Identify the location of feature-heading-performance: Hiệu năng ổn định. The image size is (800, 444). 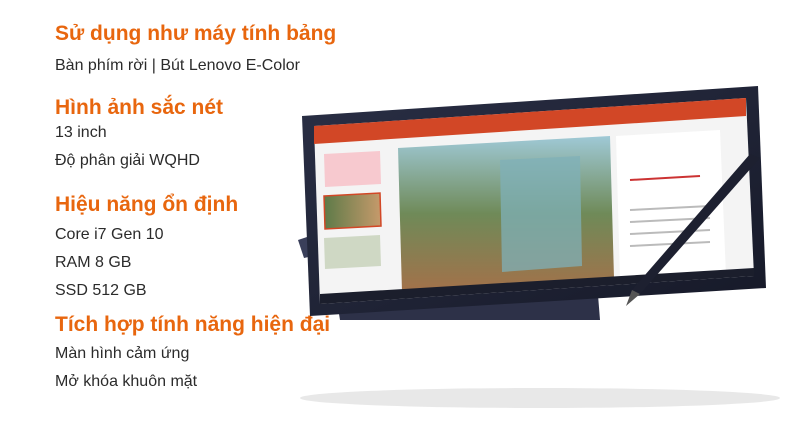
(147, 204).